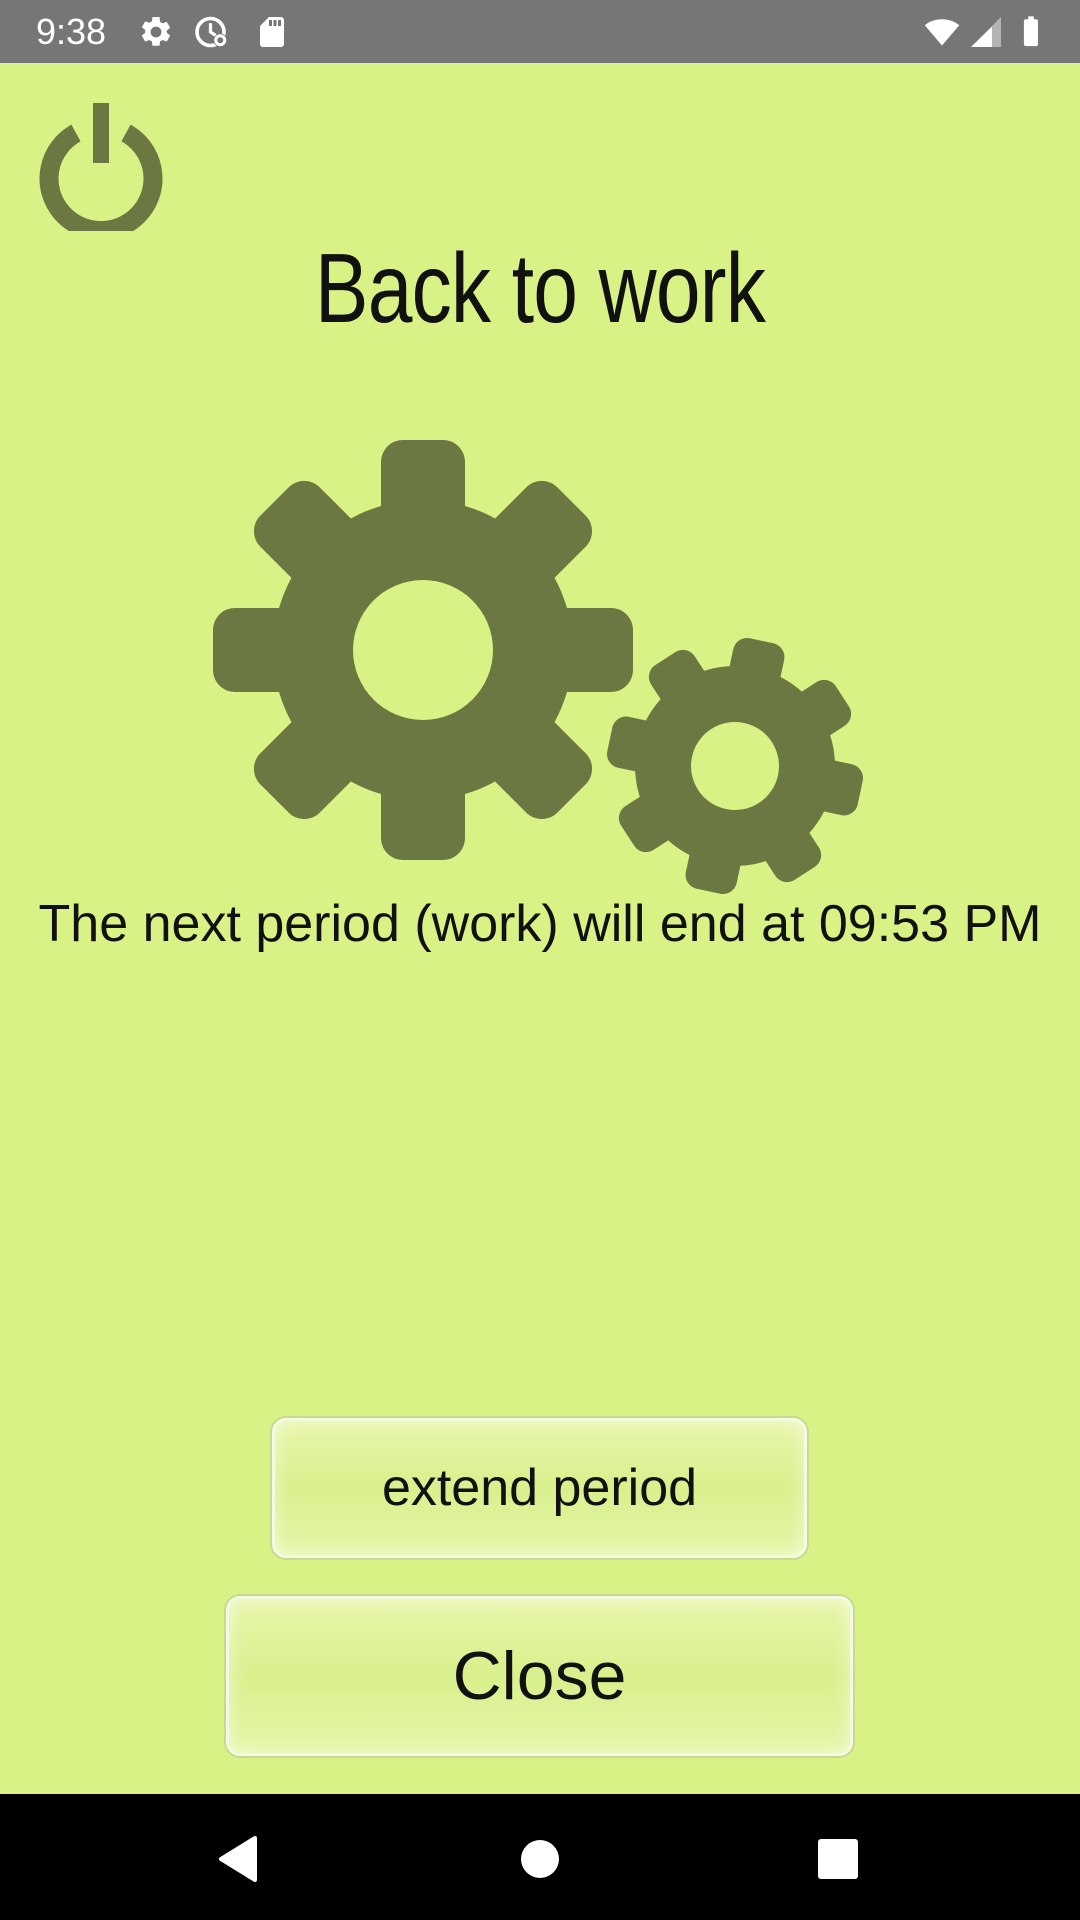  Describe the element at coordinates (838, 1859) in the screenshot. I see `recents-icon` at that location.